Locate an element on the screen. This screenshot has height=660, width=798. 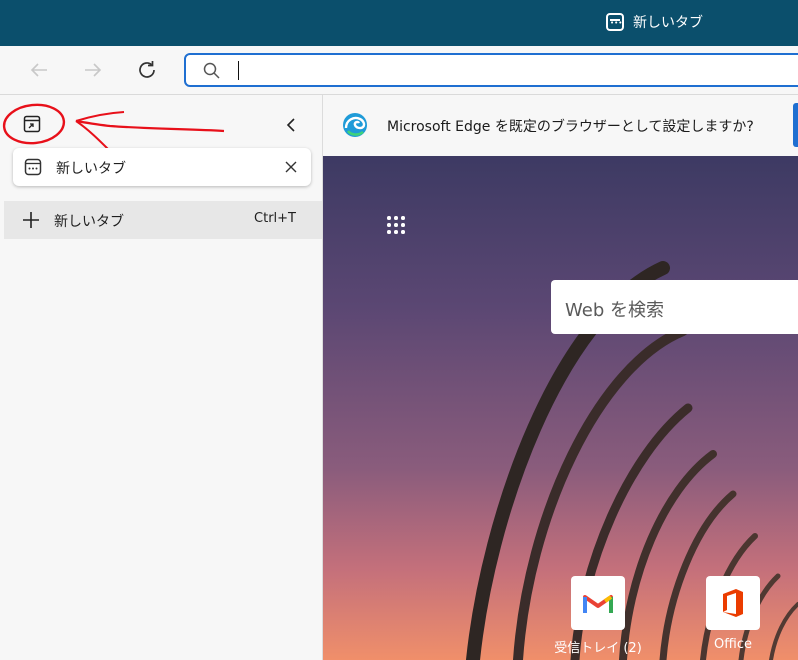
quick-link-label: 受信トレイ (2) is located at coordinates (598, 648).